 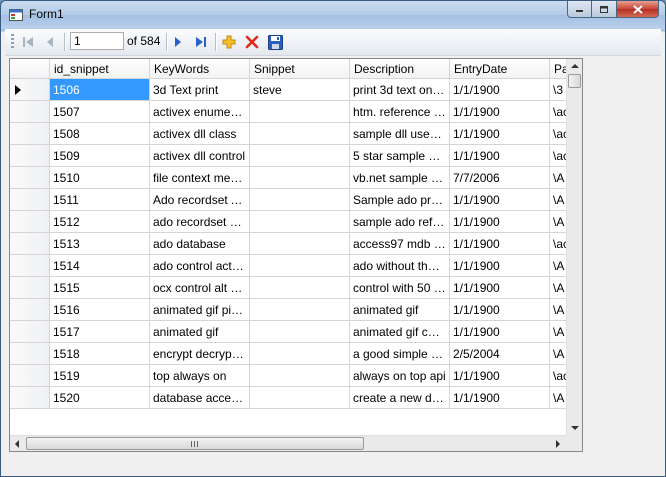 I want to click on table-cell: activex dll class, so click(x=200, y=134).